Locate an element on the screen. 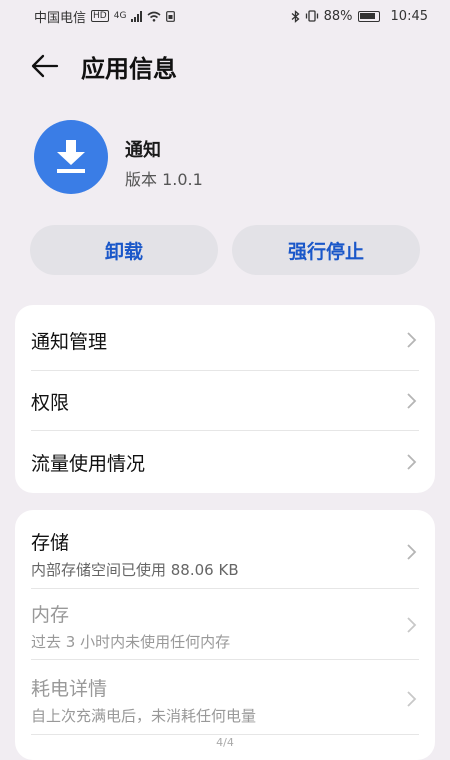 The height and width of the screenshot is (760, 450). row-label: 内存 is located at coordinates (50, 615).